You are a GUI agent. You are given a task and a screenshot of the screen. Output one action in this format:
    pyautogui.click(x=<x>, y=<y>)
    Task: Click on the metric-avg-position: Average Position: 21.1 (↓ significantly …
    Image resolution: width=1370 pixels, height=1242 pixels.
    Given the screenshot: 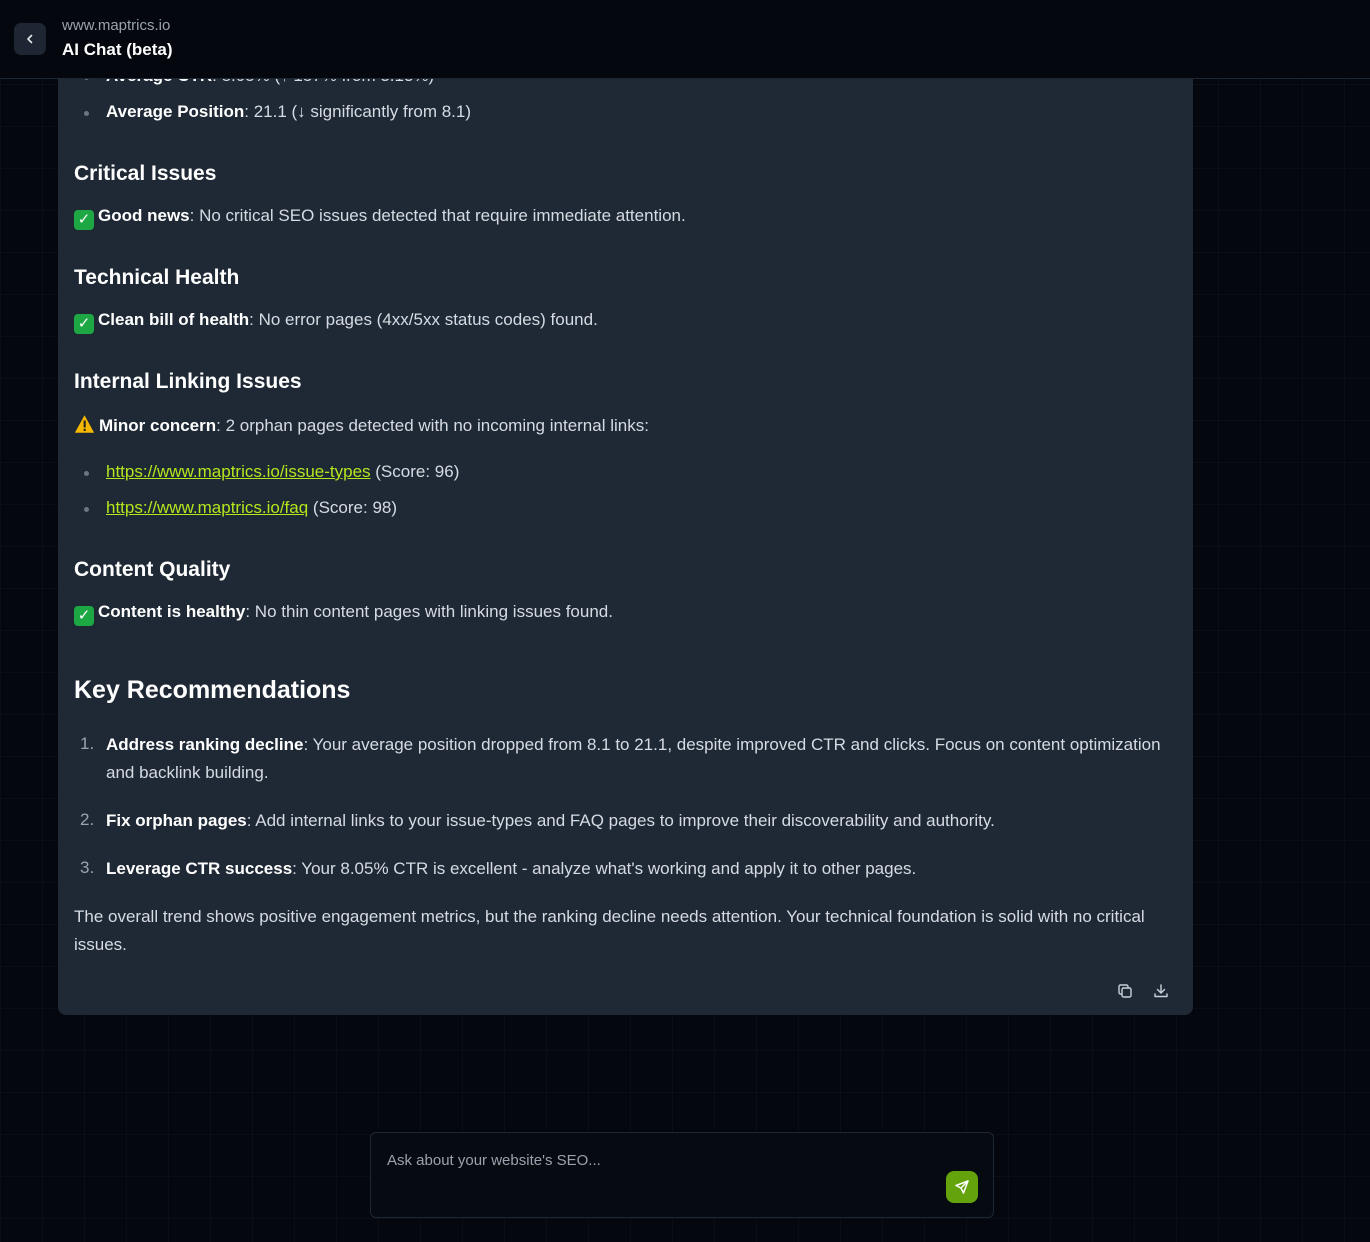 What is the action you would take?
    pyautogui.click(x=289, y=111)
    